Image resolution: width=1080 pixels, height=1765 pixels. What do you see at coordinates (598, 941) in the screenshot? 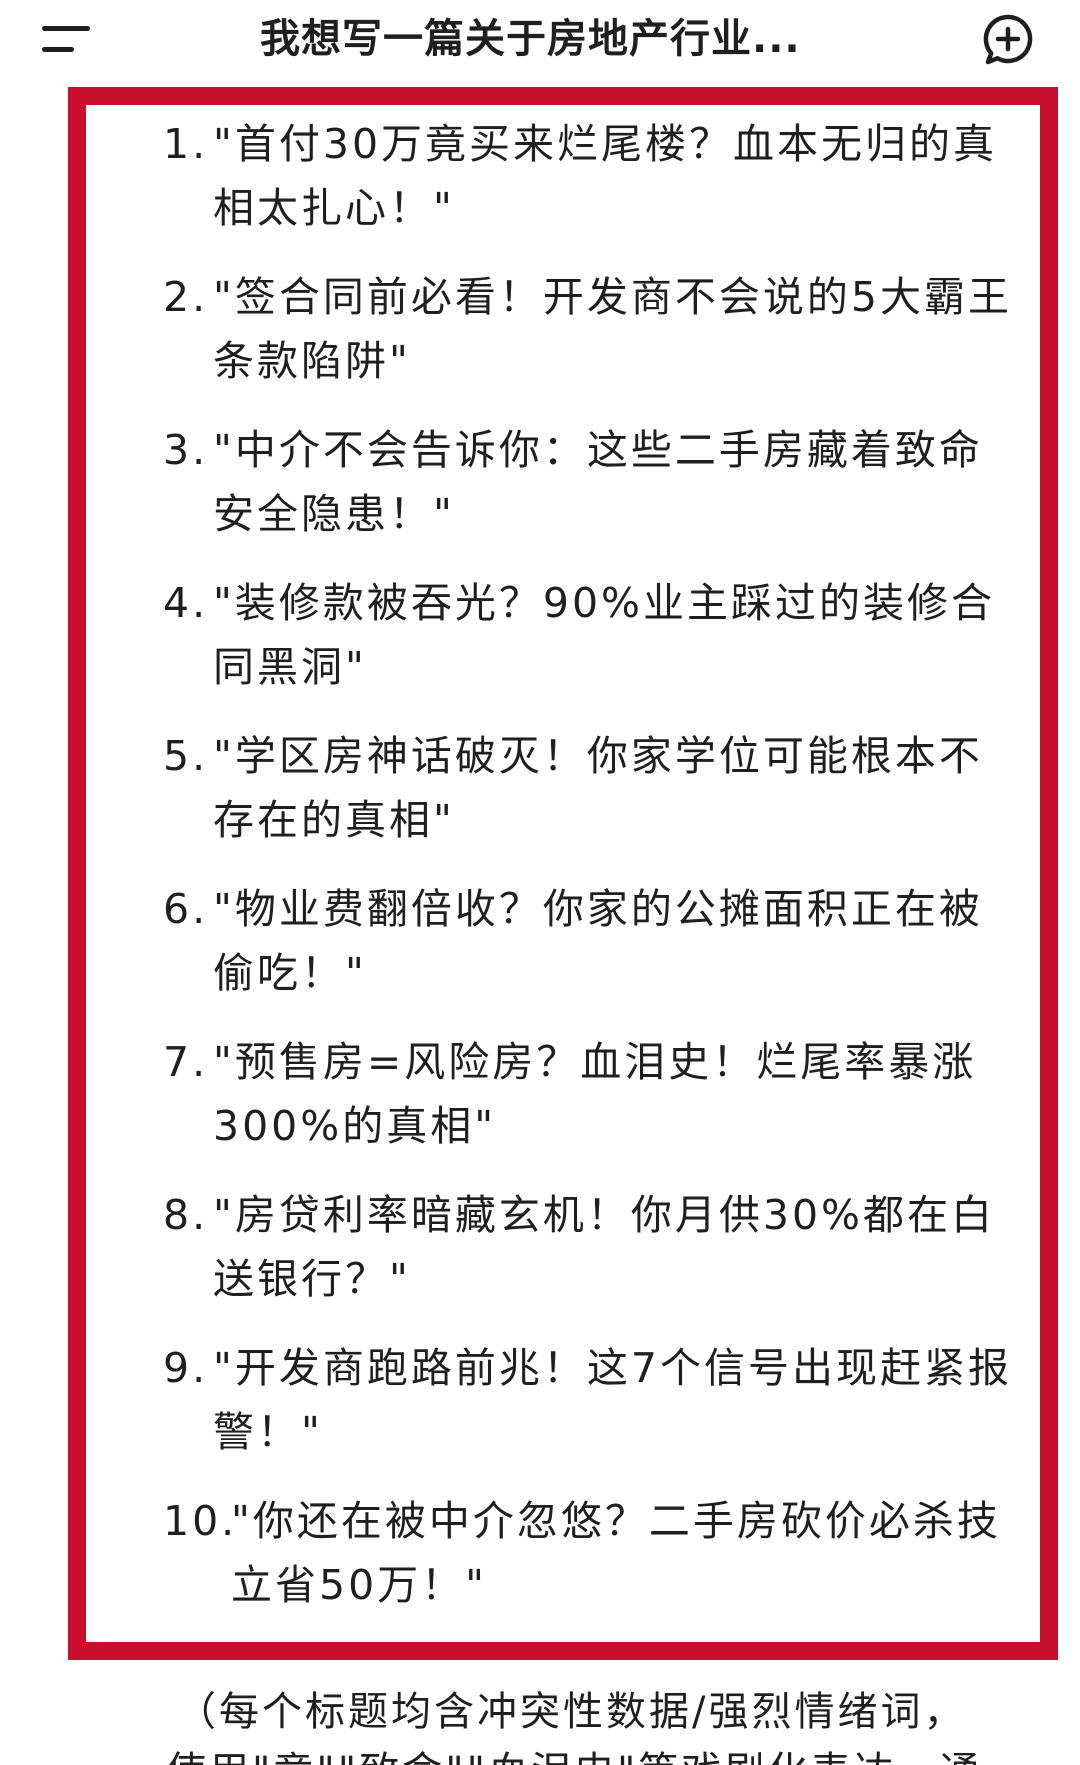
I see `item-text: "物业费翻倍收？你家的公摊面积正在被偷吃！"` at bounding box center [598, 941].